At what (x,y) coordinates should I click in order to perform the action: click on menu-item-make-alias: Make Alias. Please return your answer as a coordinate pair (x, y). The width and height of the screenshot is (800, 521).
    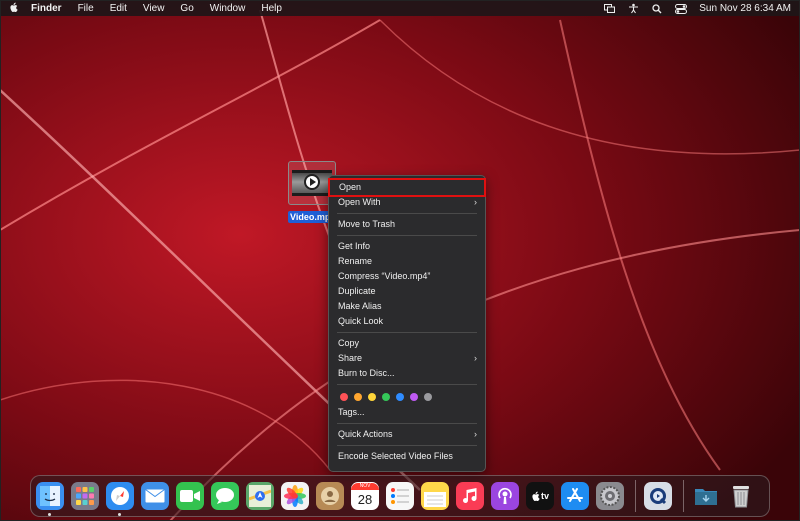
    Looking at the image, I should click on (407, 306).